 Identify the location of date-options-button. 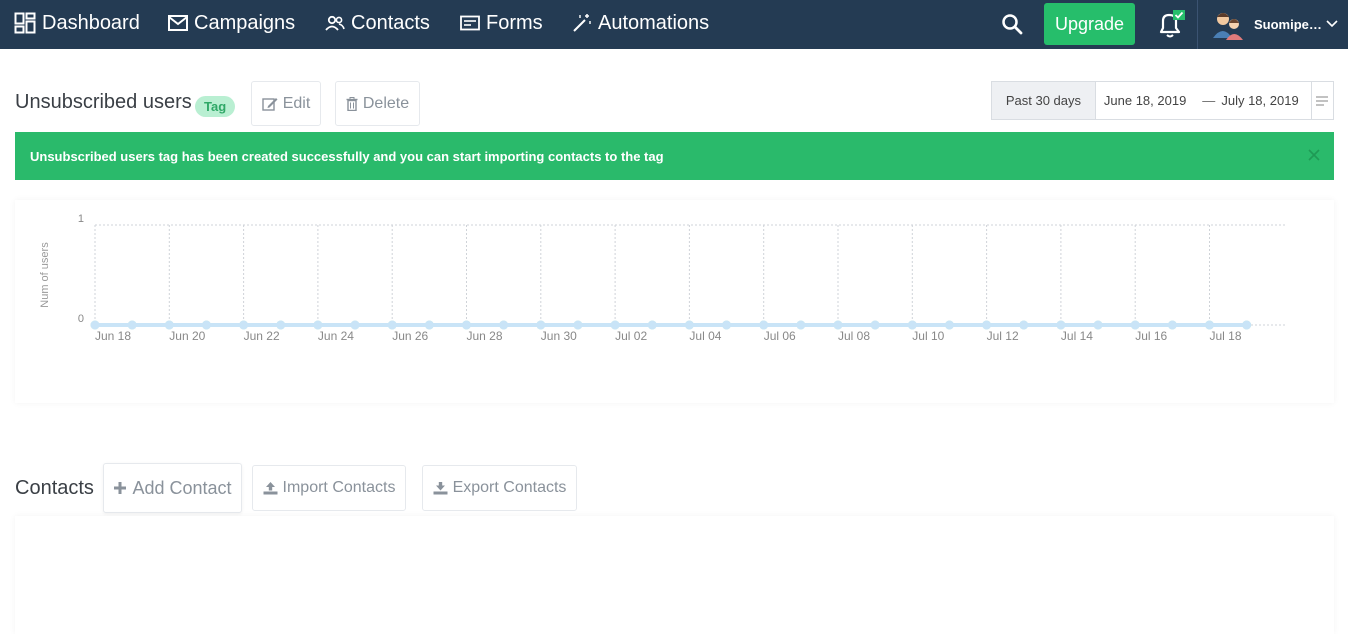
(1321, 100).